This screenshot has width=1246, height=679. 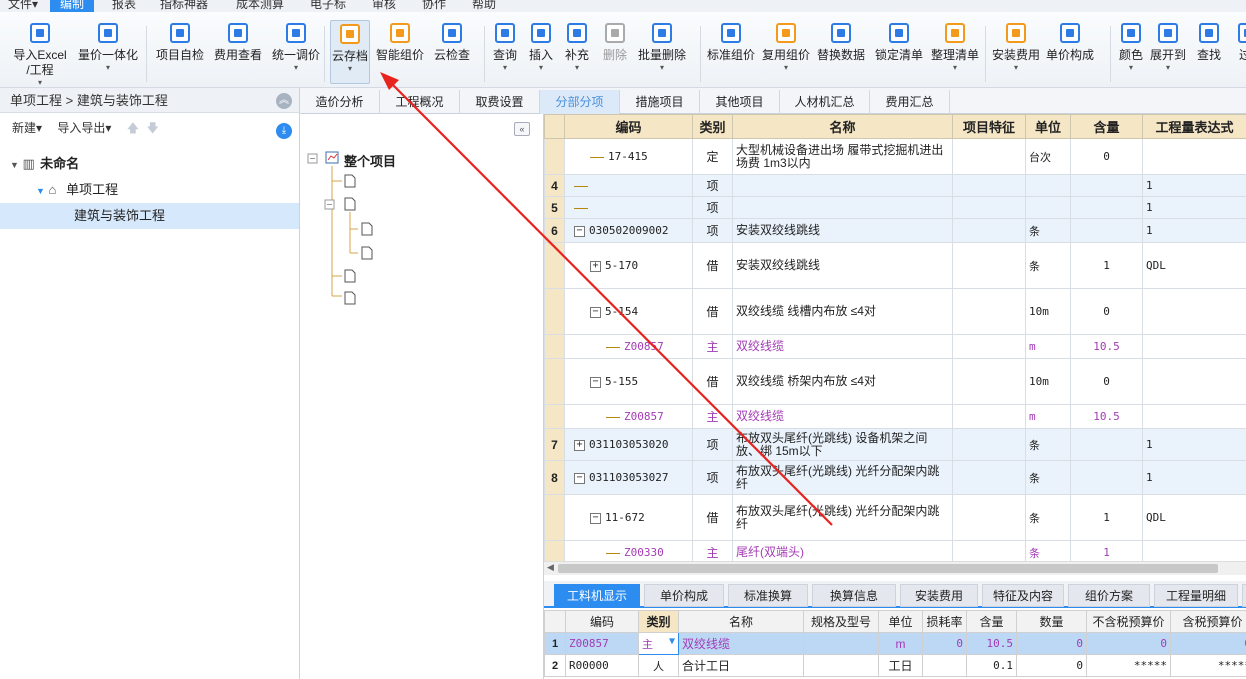 I want to click on horizontal-scrollbar: ◀, so click(x=895, y=568).